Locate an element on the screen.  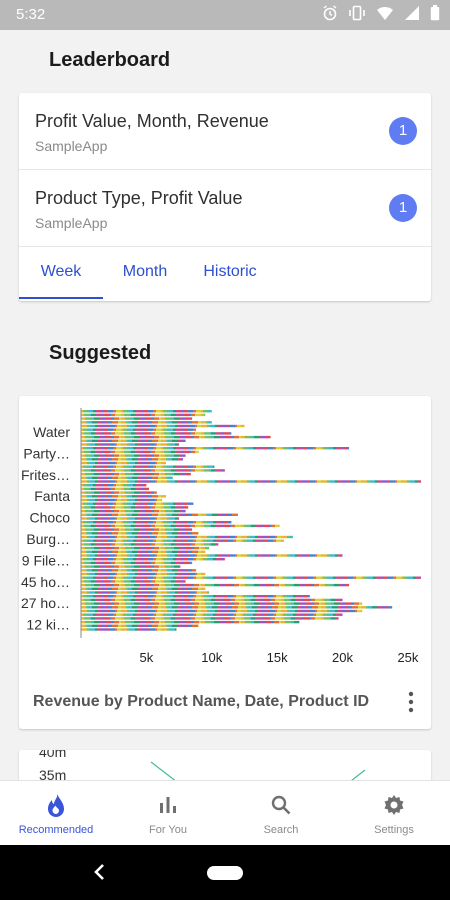
system-navigation-bar is located at coordinates (225, 872).